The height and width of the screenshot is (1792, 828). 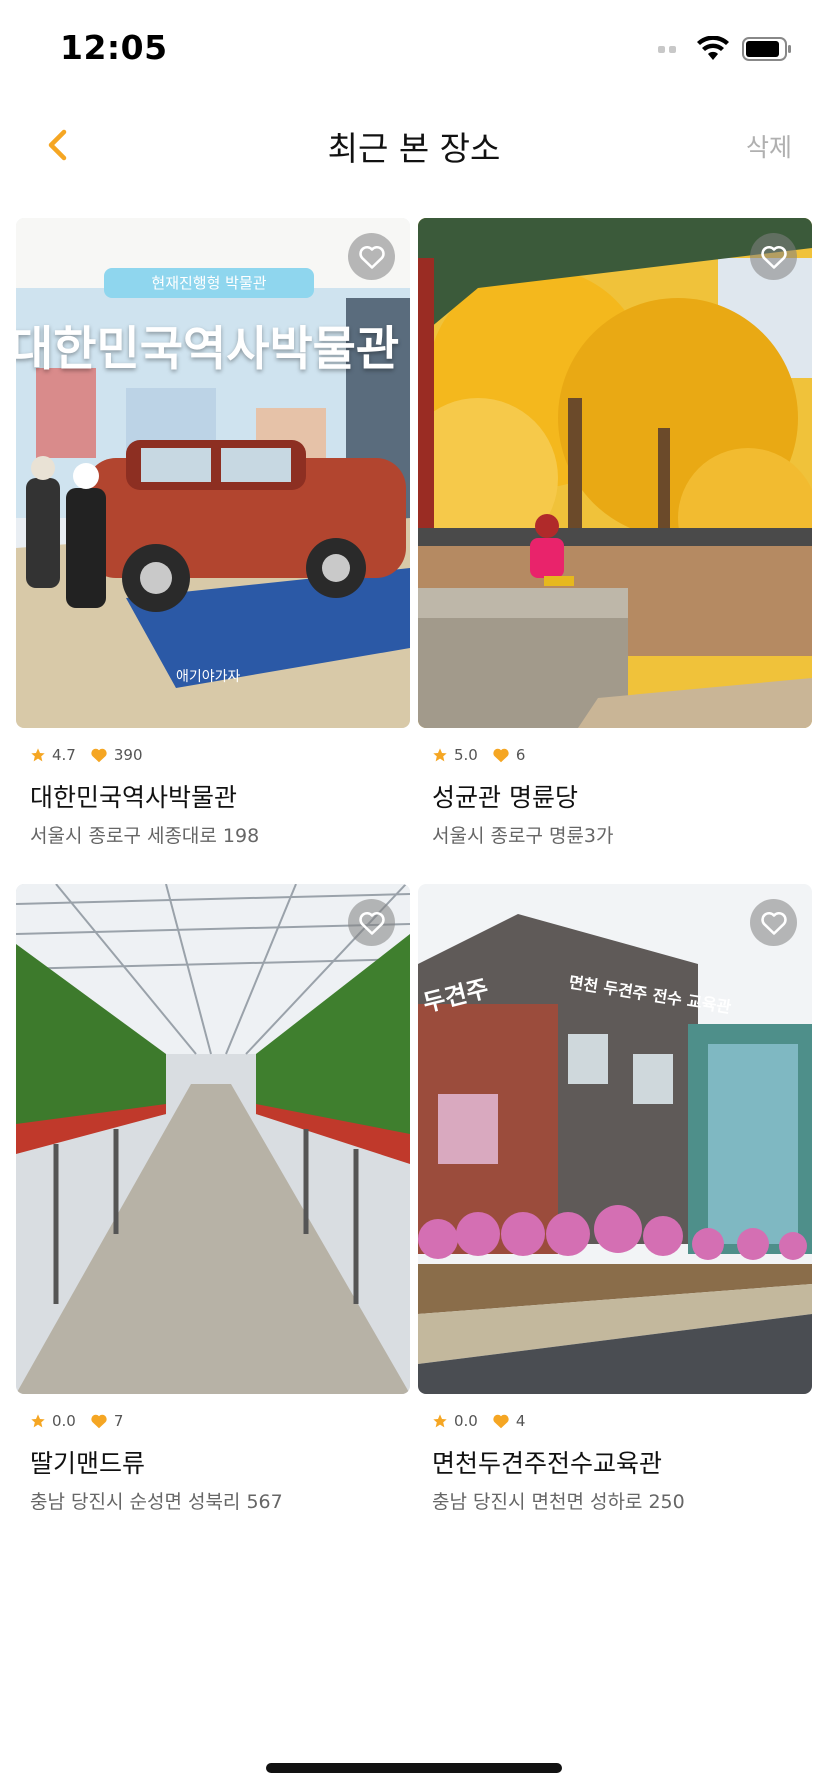 What do you see at coordinates (114, 47) in the screenshot?
I see `status-time: 12:05` at bounding box center [114, 47].